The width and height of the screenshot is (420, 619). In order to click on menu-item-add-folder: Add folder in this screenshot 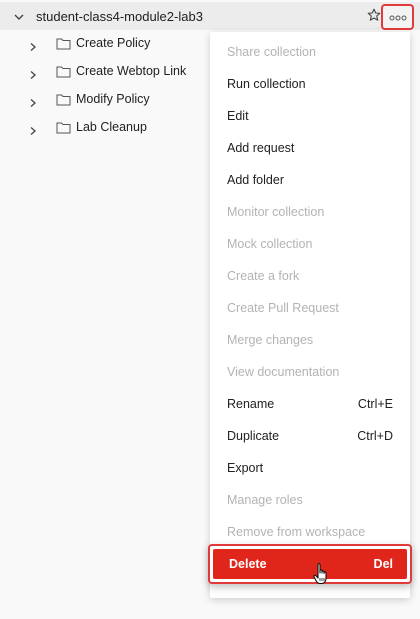, I will do `click(310, 180)`.